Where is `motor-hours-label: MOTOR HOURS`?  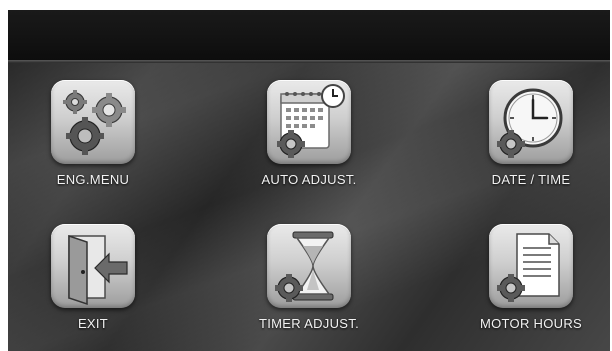 motor-hours-label: MOTOR HOURS is located at coordinates (531, 323).